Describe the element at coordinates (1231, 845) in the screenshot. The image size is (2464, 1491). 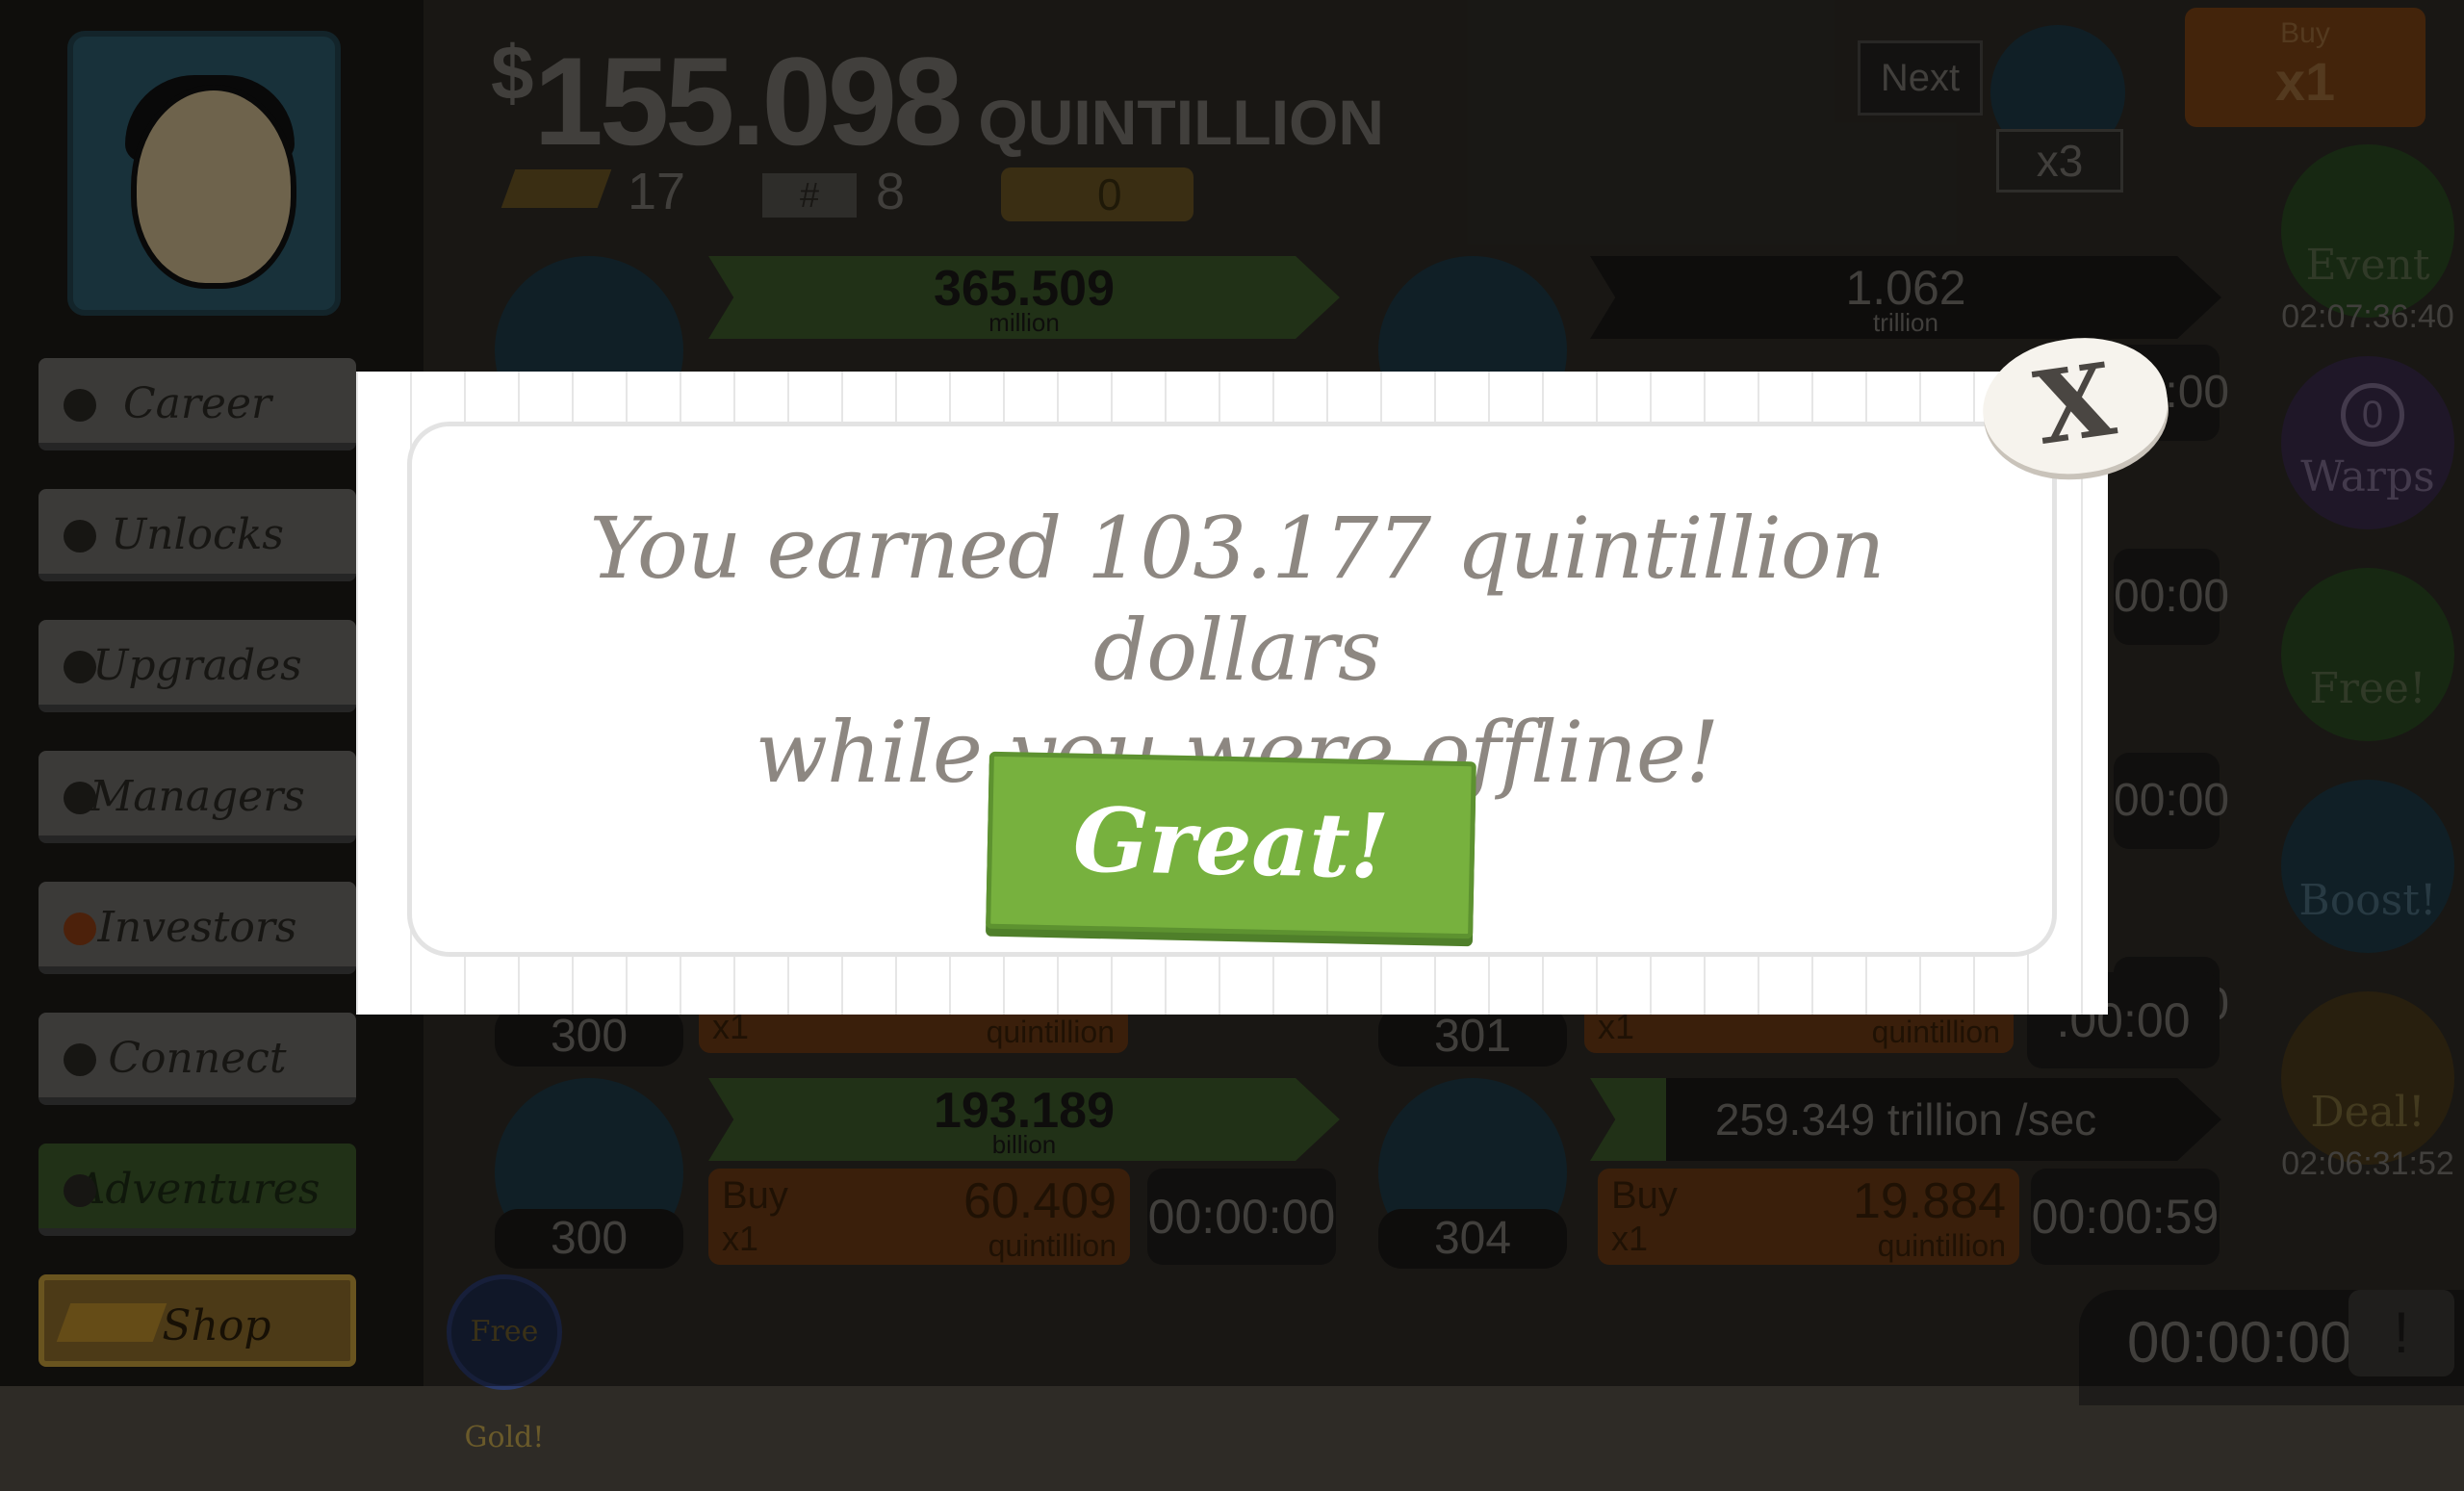
I see `great-button: Great!` at that location.